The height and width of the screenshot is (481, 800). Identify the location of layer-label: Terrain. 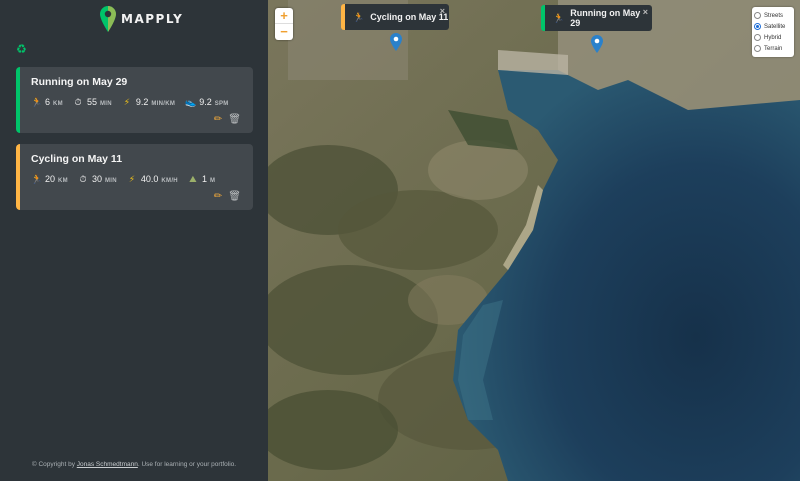
(773, 48).